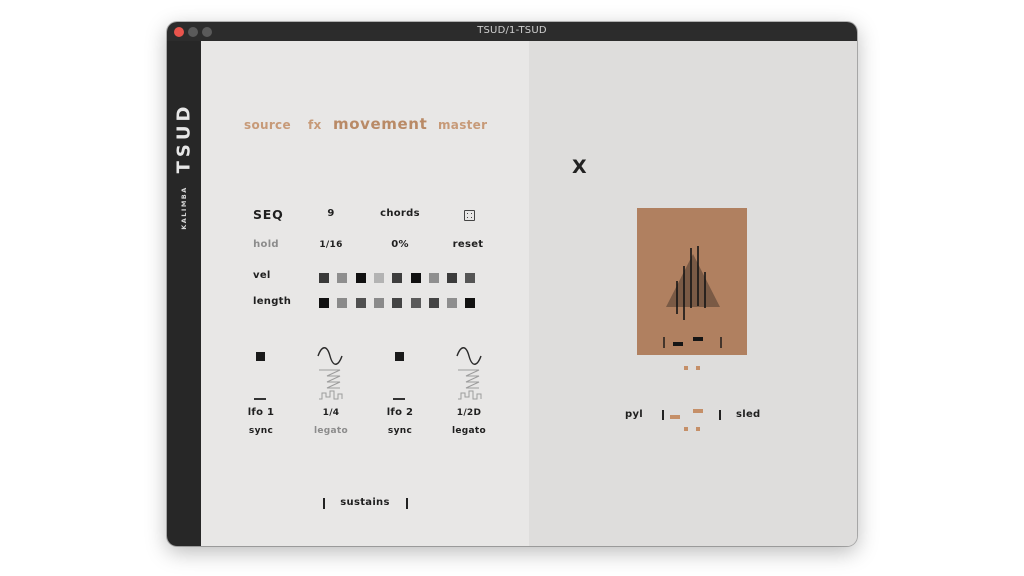 This screenshot has height=576, width=1024. I want to click on lfo2-legato-toggle: legato, so click(469, 431).